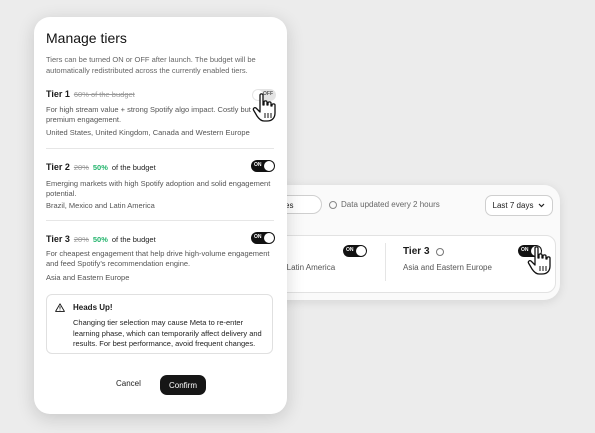  I want to click on tier2-card-toggle: ON, so click(355, 251).